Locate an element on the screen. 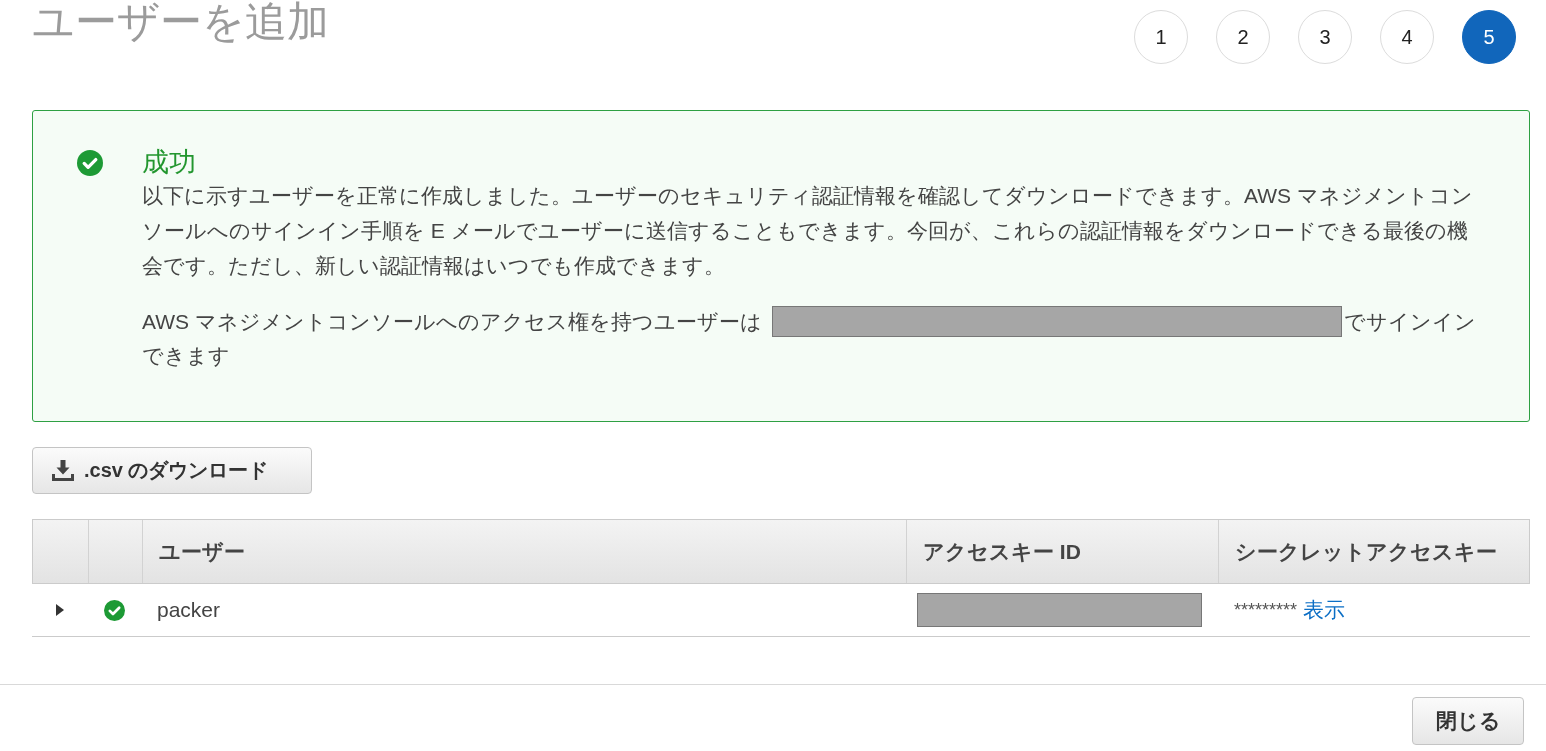  column-header: アクセスキー ID is located at coordinates (1002, 551).